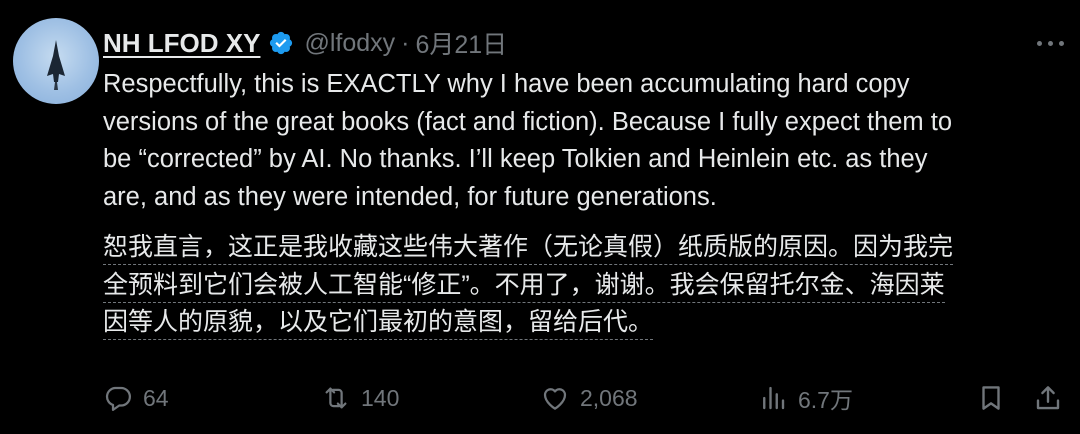  Describe the element at coordinates (336, 398) in the screenshot. I see `repost-icon` at that location.